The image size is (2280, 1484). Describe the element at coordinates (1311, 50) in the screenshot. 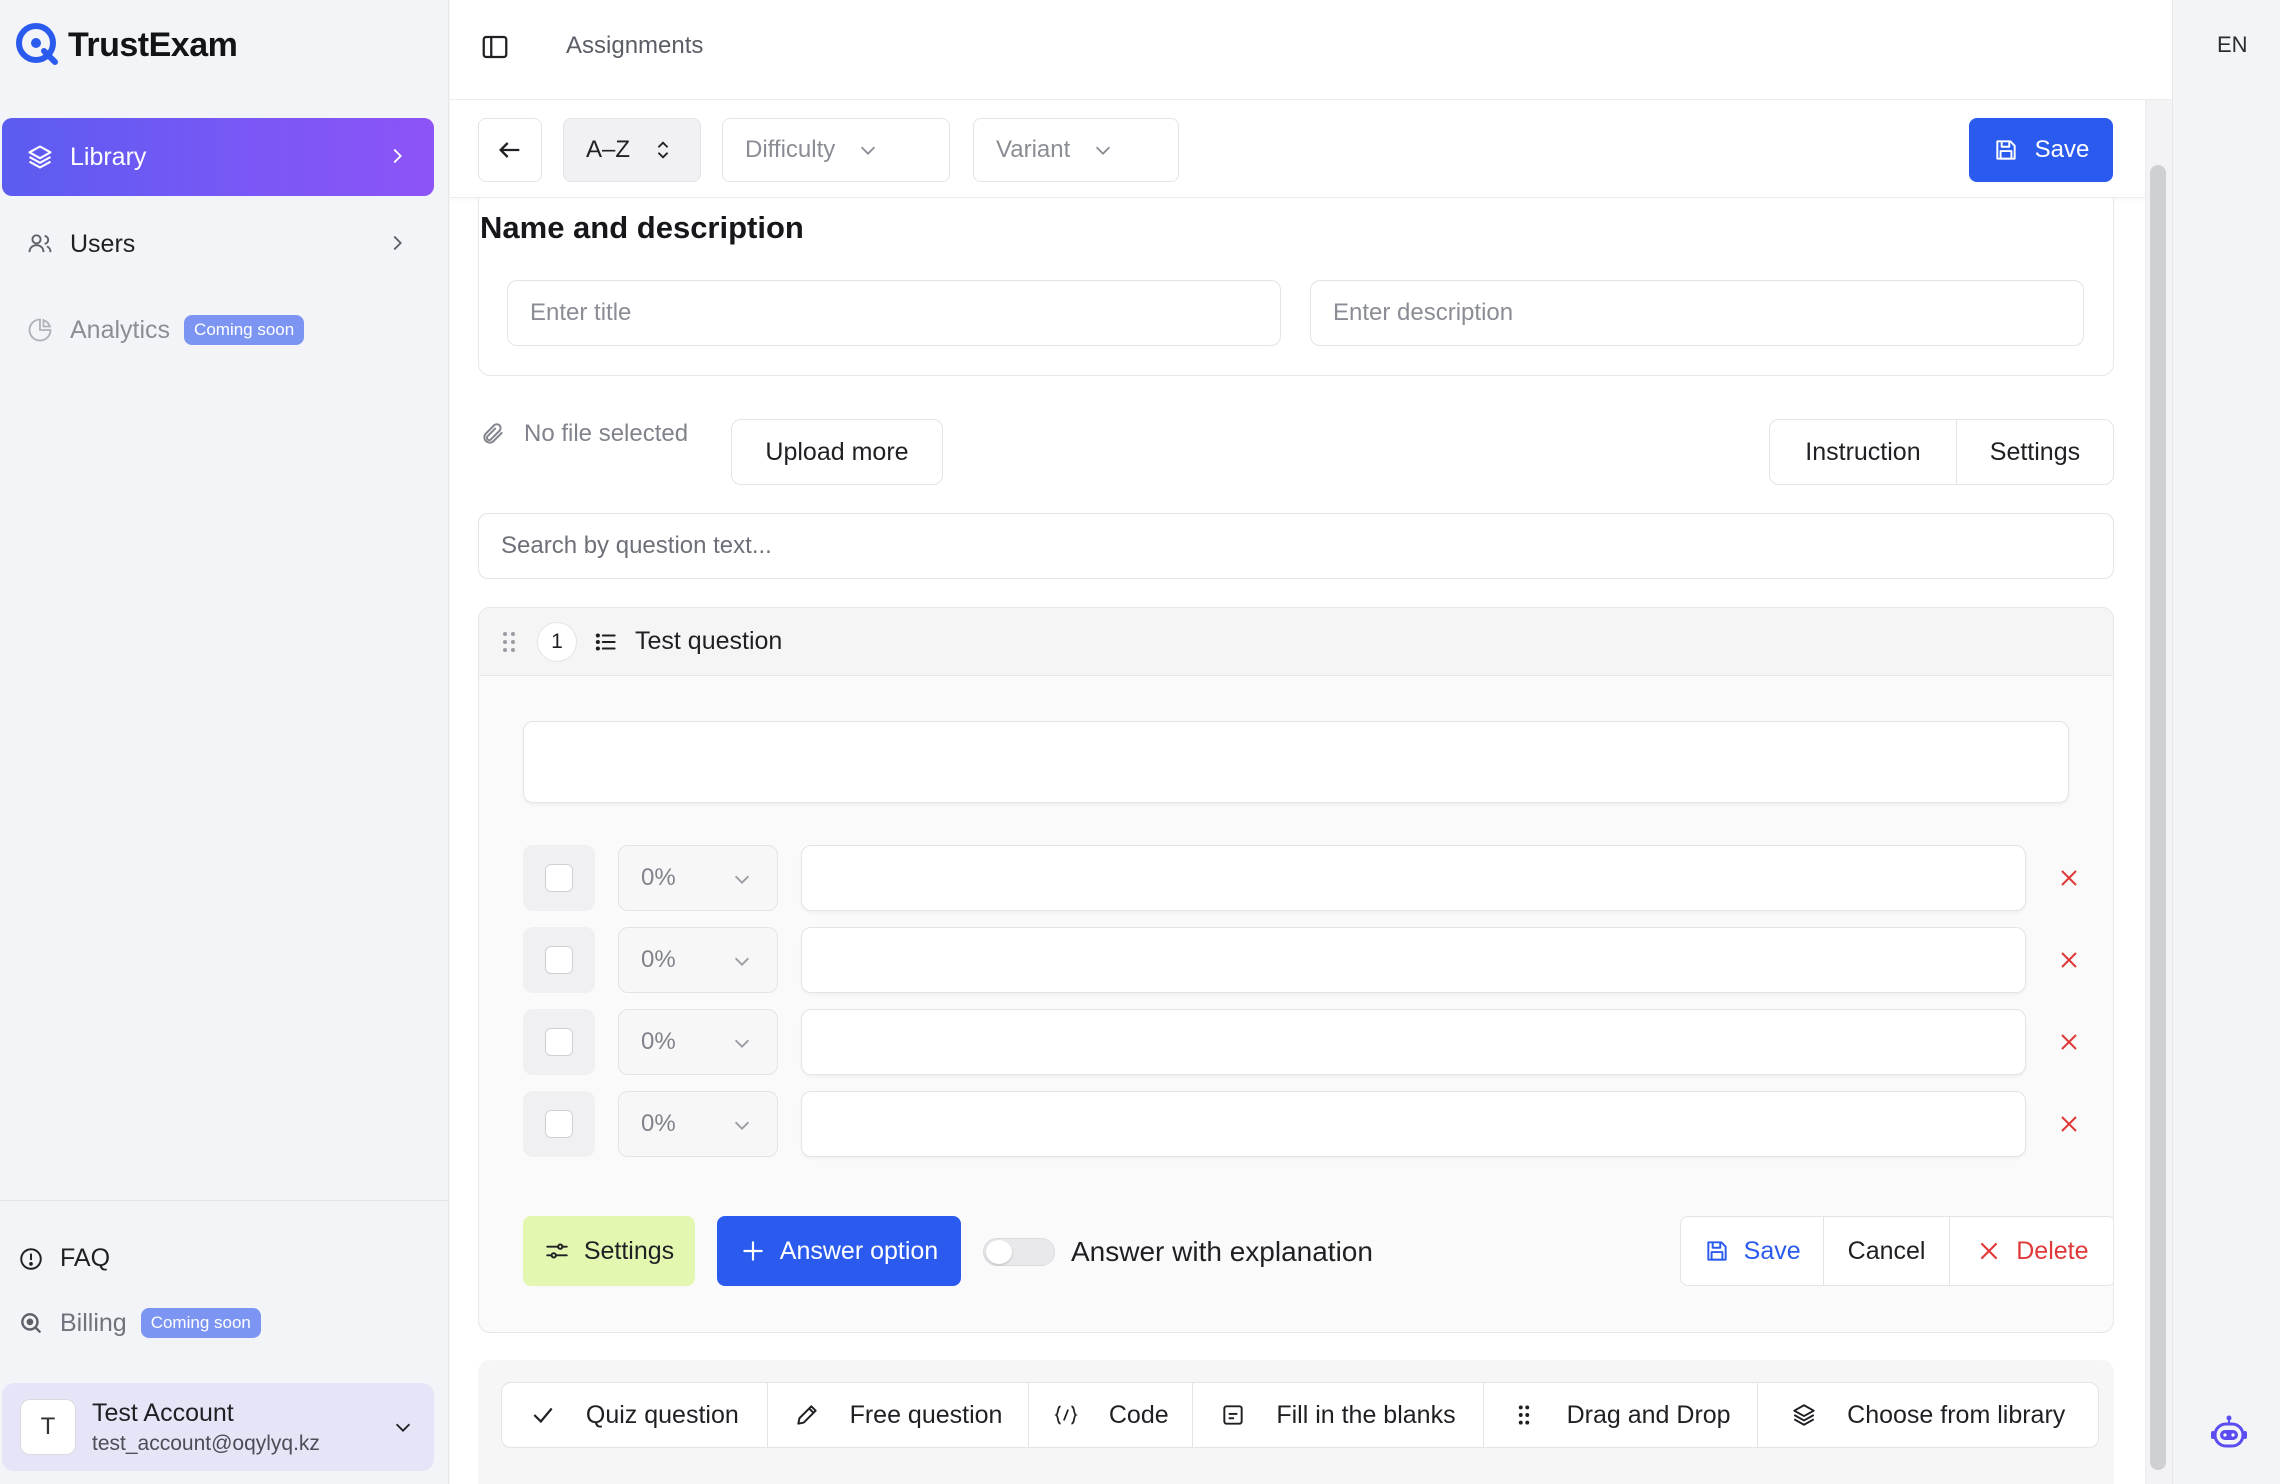

I see `top-bar: Assignments` at that location.